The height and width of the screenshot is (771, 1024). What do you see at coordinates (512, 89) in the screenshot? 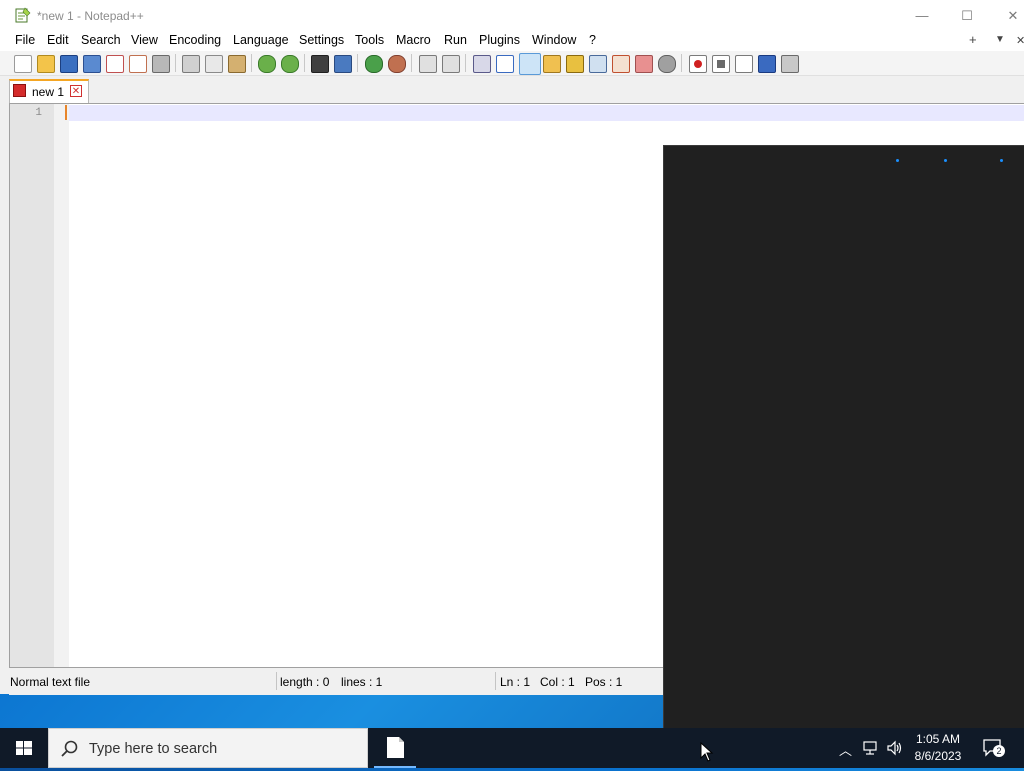
I see `tab-bar: new 1 ✕` at bounding box center [512, 89].